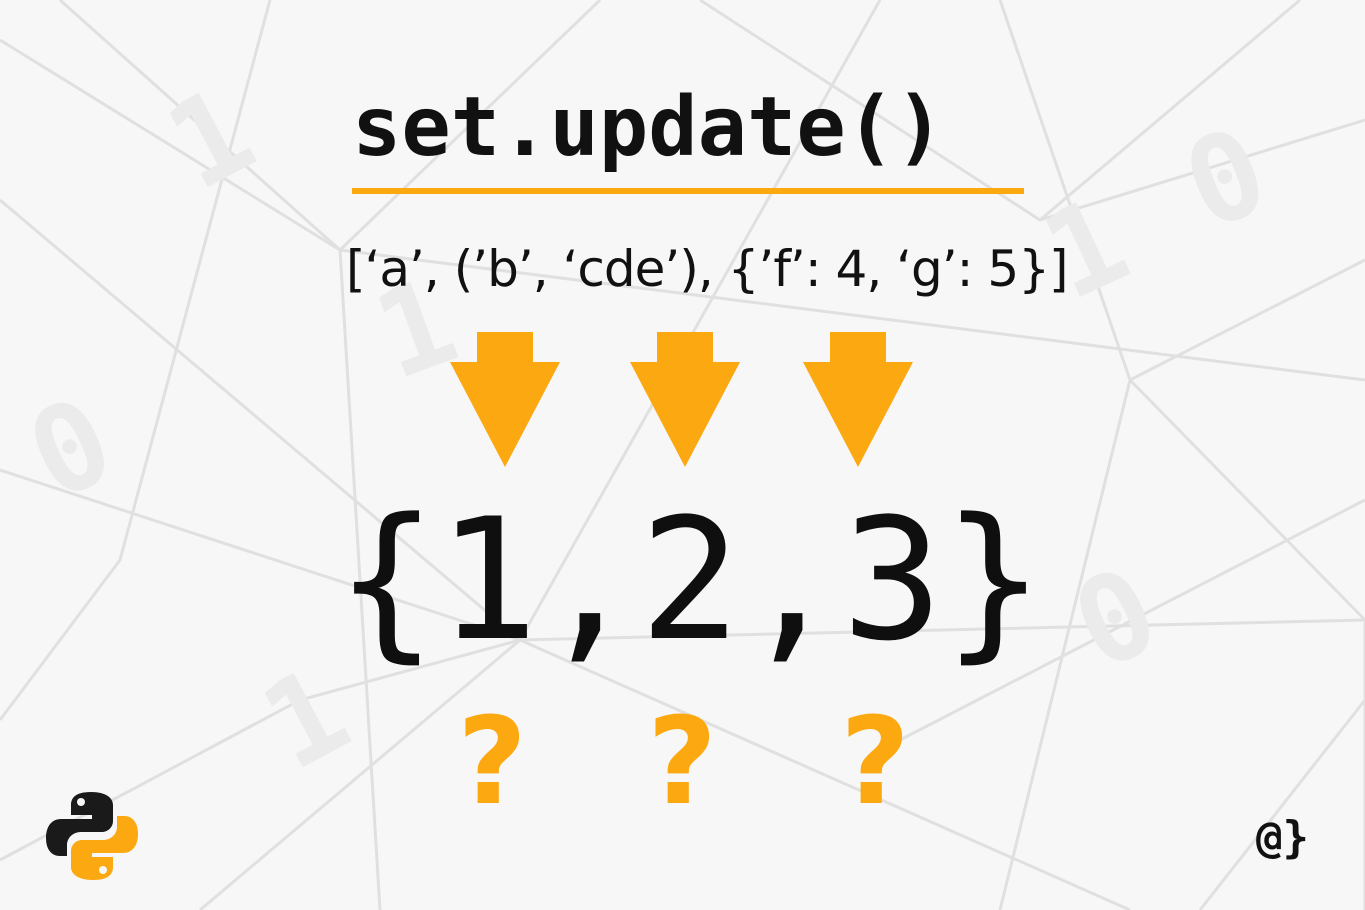  Describe the element at coordinates (707, 269) in the screenshot. I see `iterables-argument: [‘a’, (’b’, ‘cde’), {’f’: 4, ‘g’: 5}]` at that location.